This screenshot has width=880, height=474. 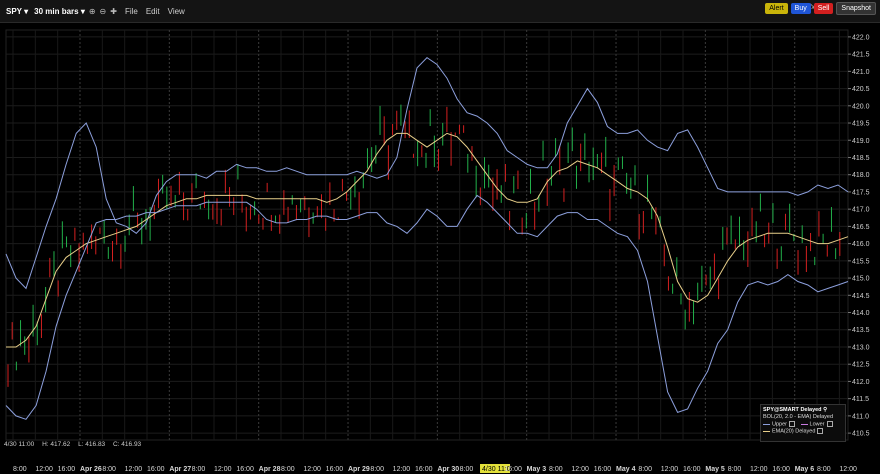 I want to click on status-close: C: 416.93, so click(x=127, y=444).